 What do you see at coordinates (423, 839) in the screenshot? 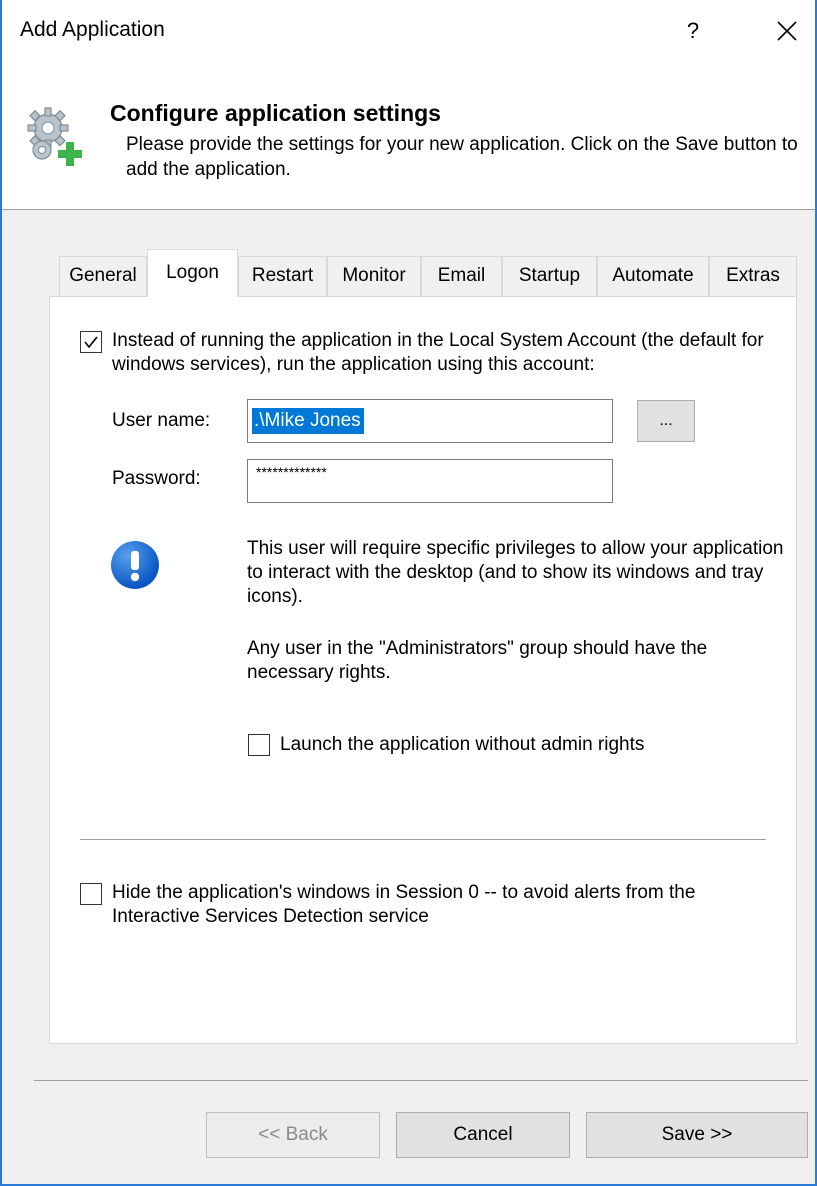
I see `panel-divider` at bounding box center [423, 839].